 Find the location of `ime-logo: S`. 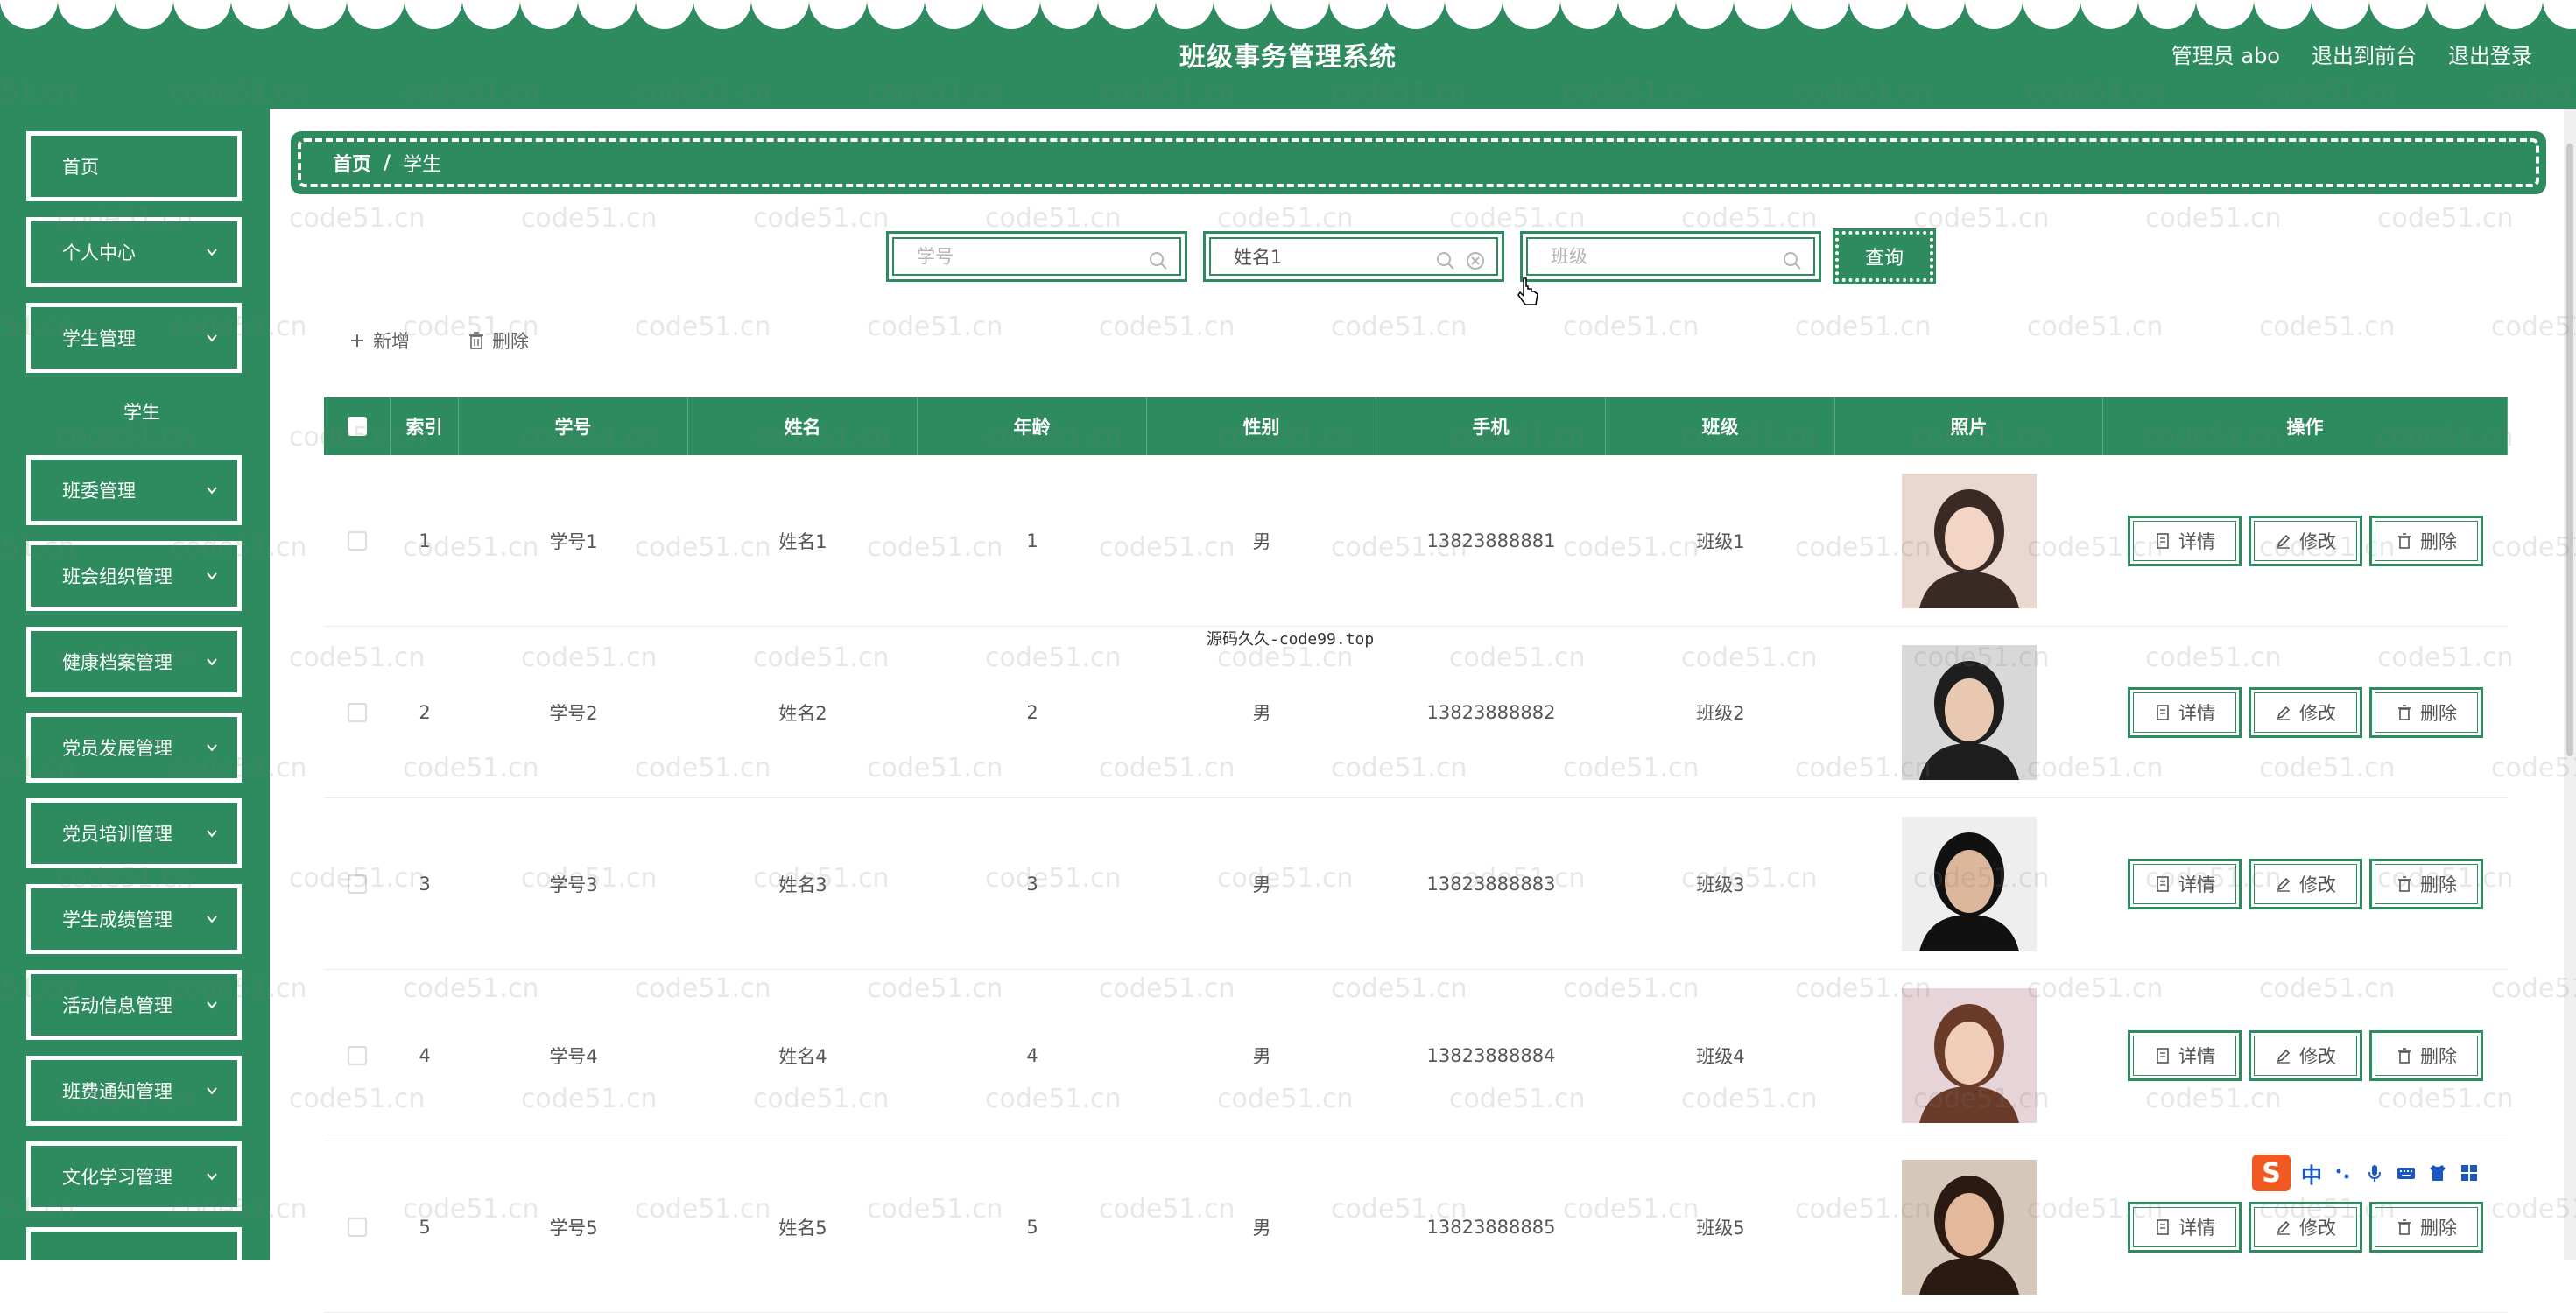

ime-logo: S is located at coordinates (2271, 1173).